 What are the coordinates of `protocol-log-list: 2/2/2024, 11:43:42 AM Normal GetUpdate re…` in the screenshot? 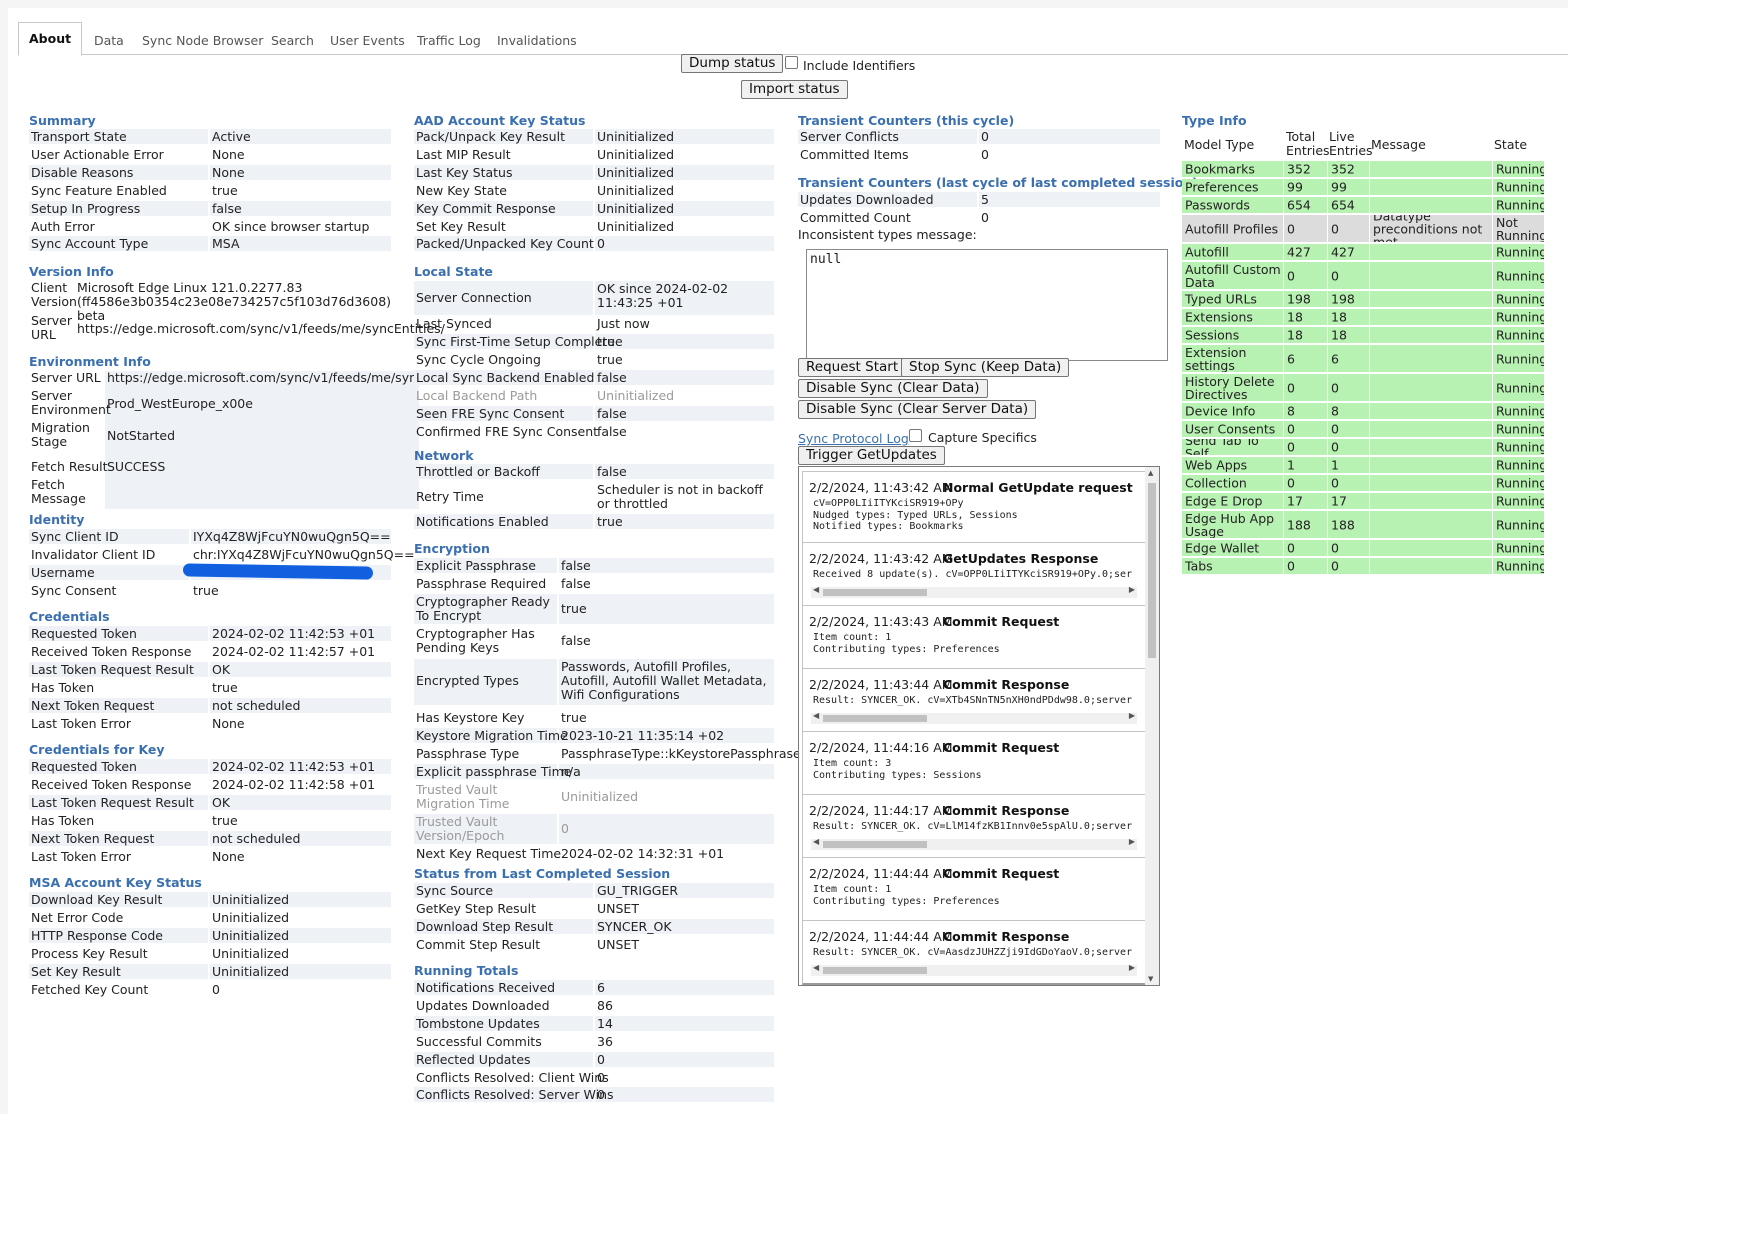 It's located at (979, 726).